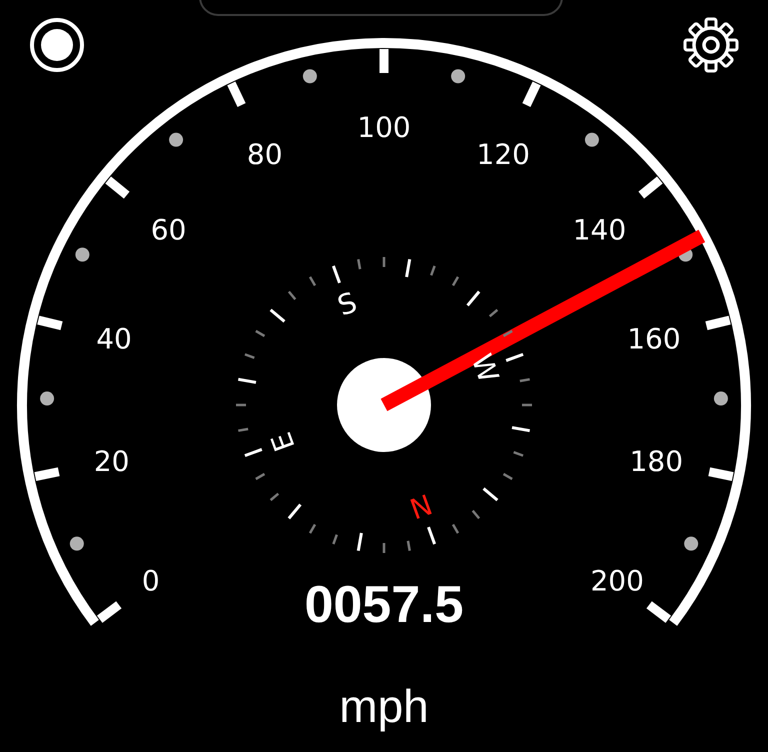 The height and width of the screenshot is (752, 768). What do you see at coordinates (283, 442) in the screenshot?
I see `compass-letter: E` at bounding box center [283, 442].